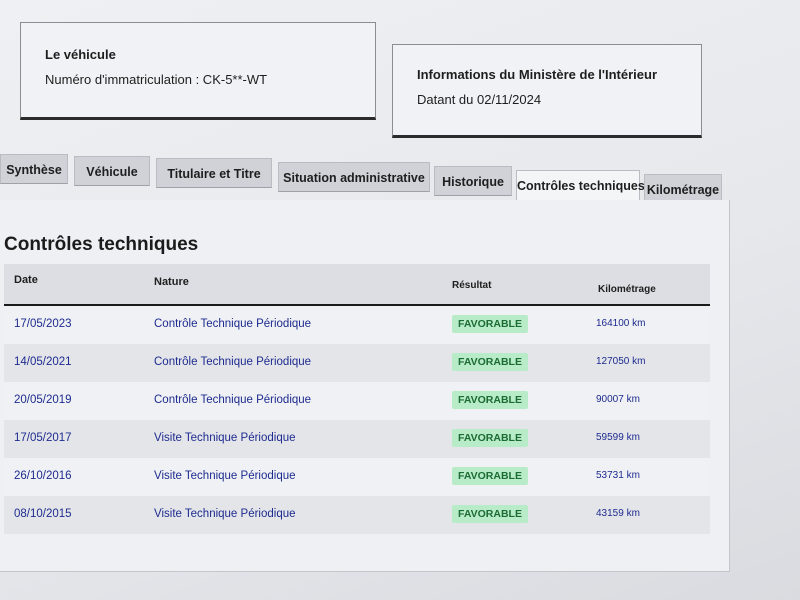  What do you see at coordinates (580, 187) in the screenshot?
I see `tab-controles-techniques: Contrôles techniques` at bounding box center [580, 187].